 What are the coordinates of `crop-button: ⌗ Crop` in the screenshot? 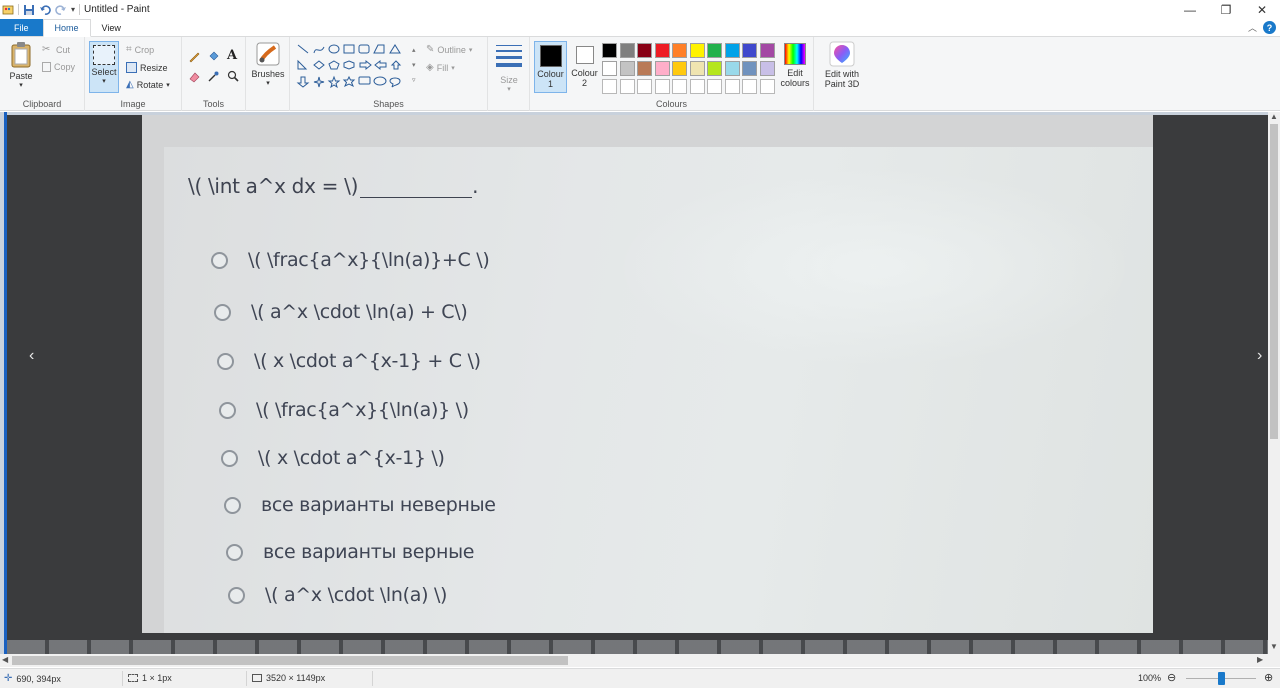 It's located at (140, 49).